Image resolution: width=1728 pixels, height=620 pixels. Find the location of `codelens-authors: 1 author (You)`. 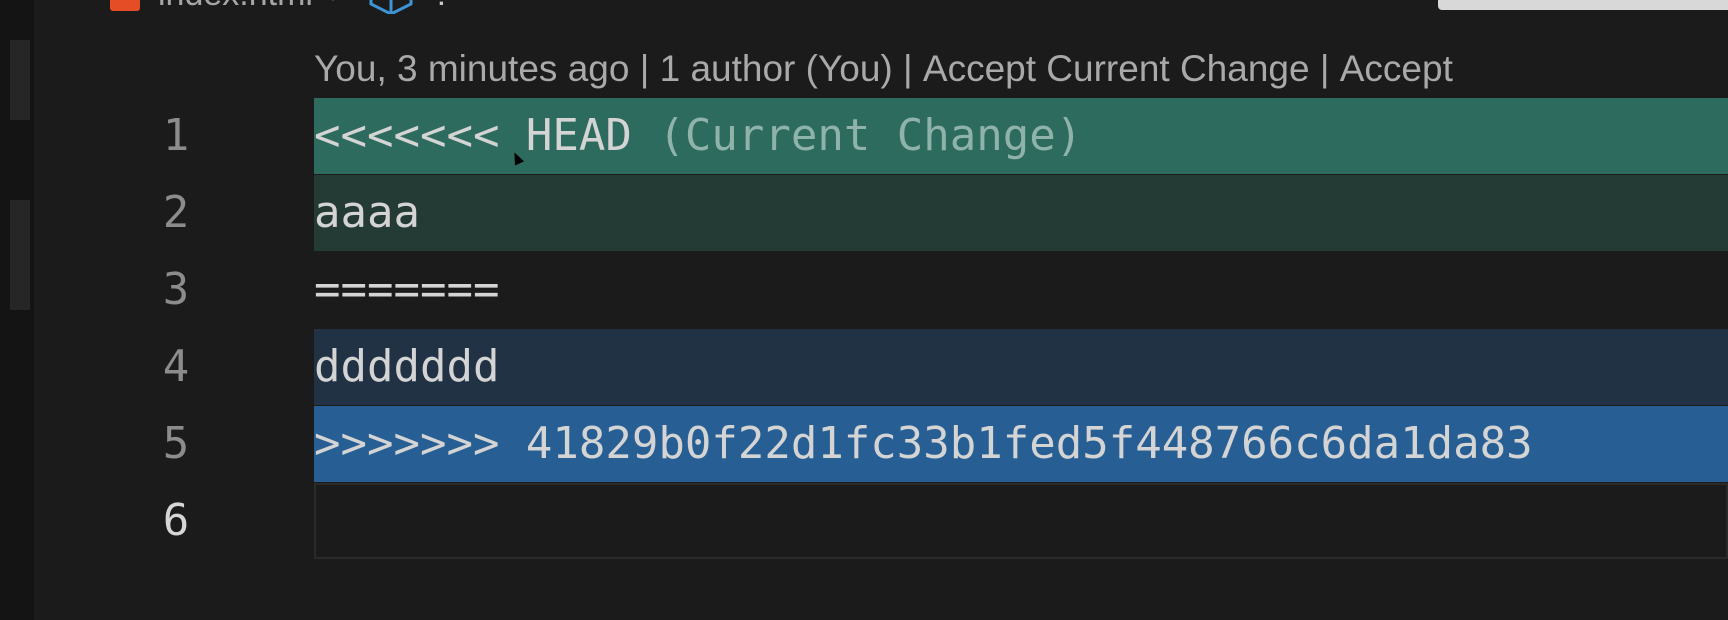

codelens-authors: 1 author (You) is located at coordinates (776, 69).